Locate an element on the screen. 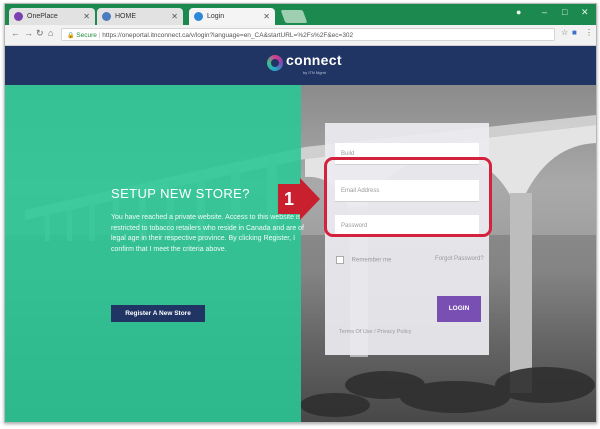  connect-logo: connect by ITN Mgmt is located at coordinates (304, 66).